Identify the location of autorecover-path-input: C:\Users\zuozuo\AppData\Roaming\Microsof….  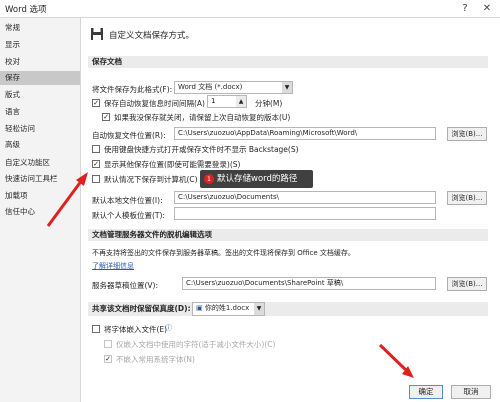
(305, 133).